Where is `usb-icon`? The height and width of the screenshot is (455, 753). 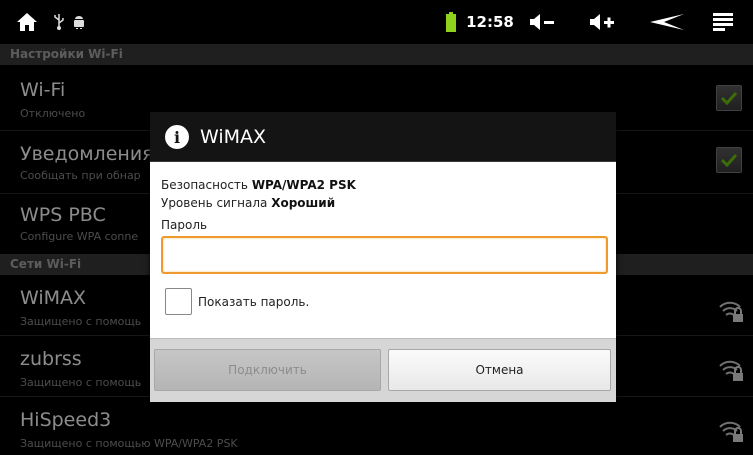
usb-icon is located at coordinates (59, 22).